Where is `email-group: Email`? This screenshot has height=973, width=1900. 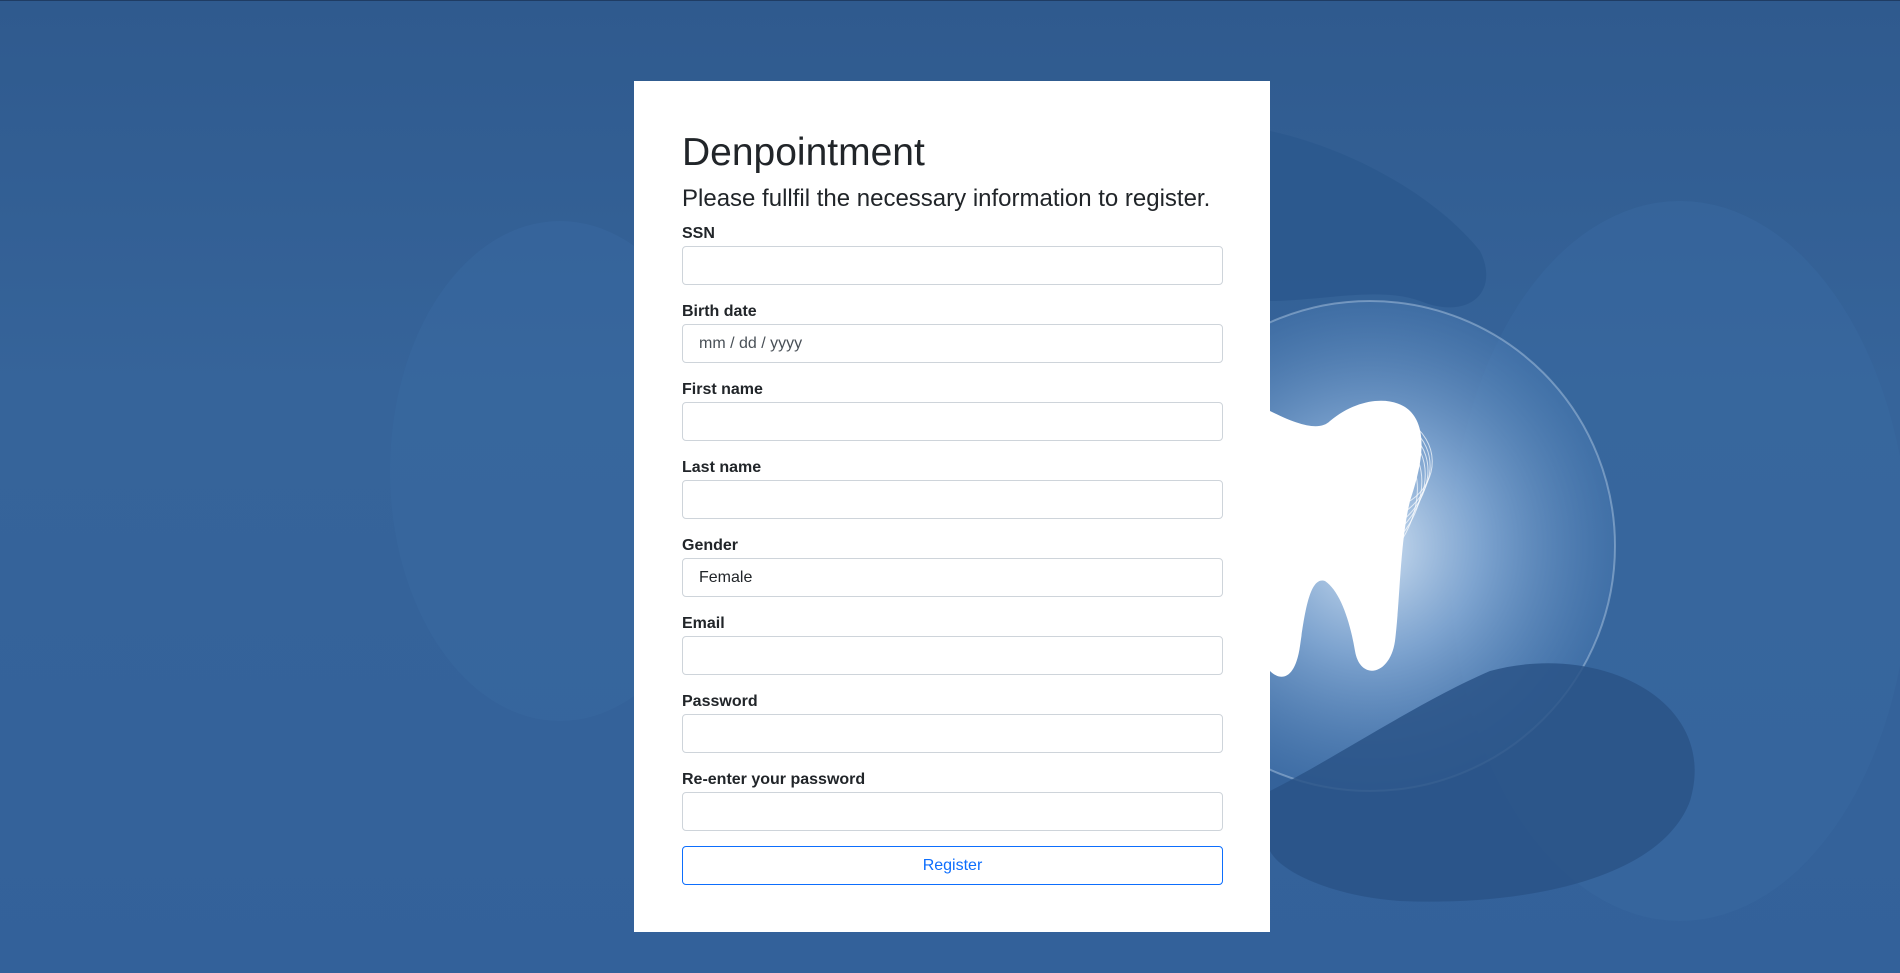 email-group: Email is located at coordinates (952, 644).